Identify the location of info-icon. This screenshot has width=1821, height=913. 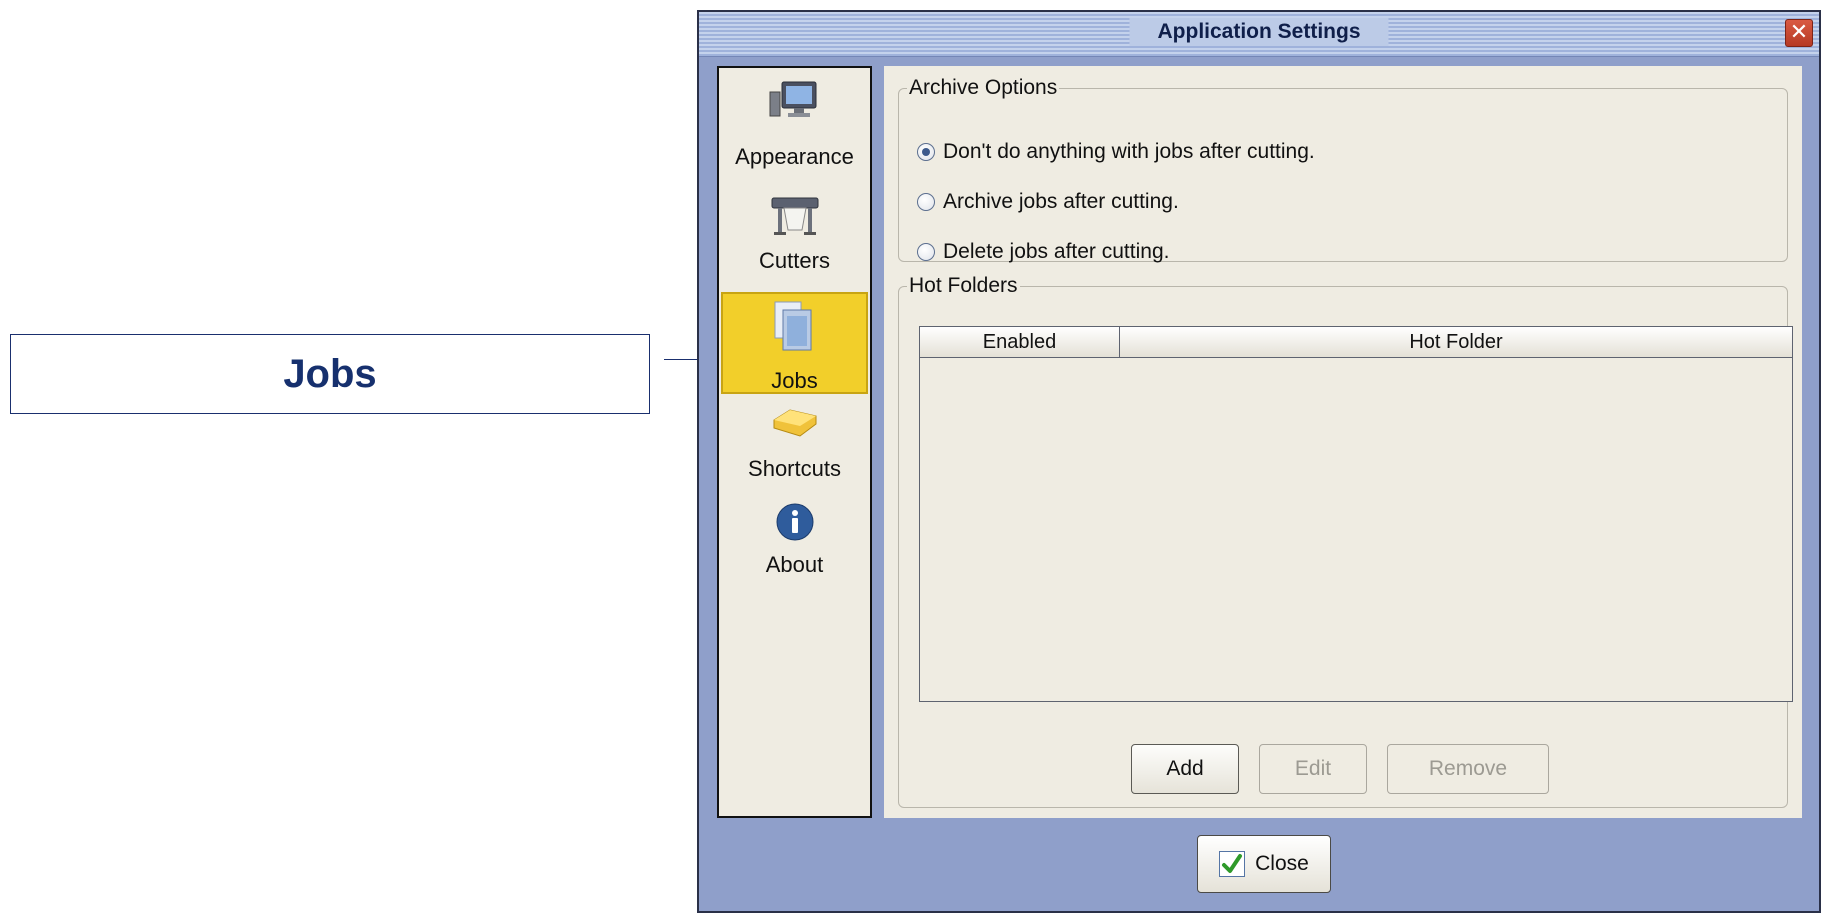
(794, 522).